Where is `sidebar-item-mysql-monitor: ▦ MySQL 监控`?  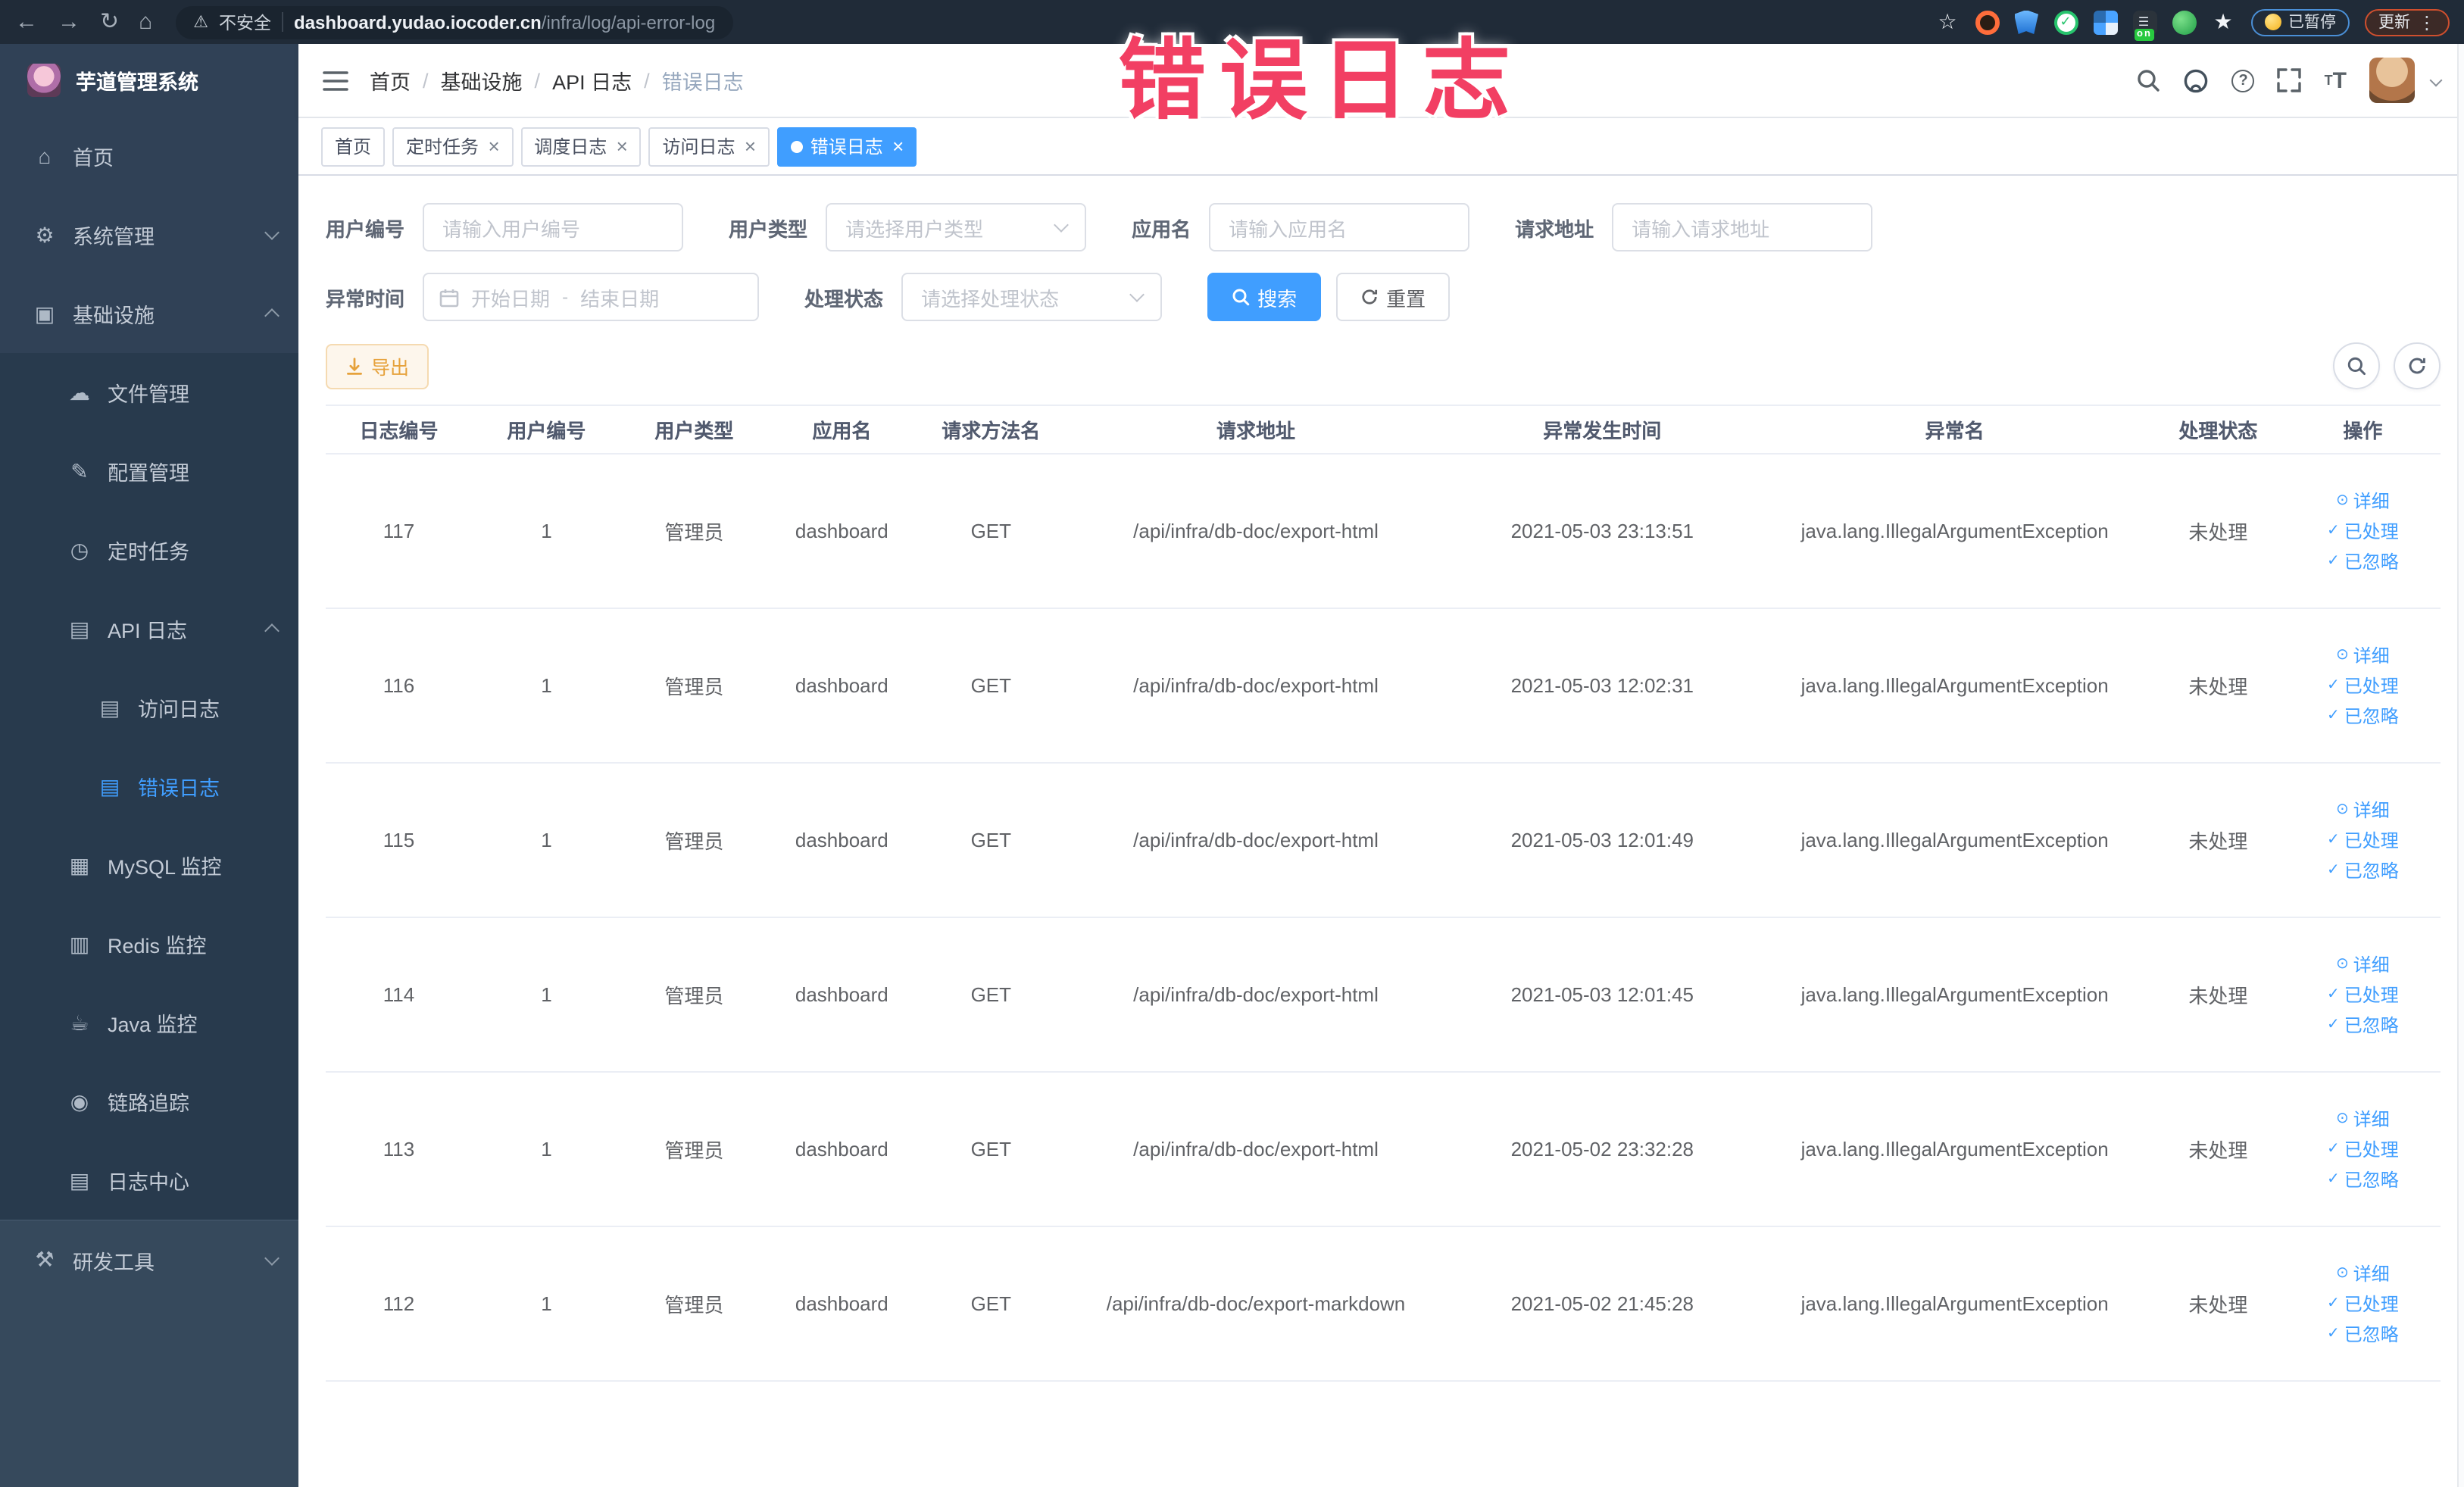
sidebar-item-mysql-monitor: ▦ MySQL 监控 is located at coordinates (149, 865).